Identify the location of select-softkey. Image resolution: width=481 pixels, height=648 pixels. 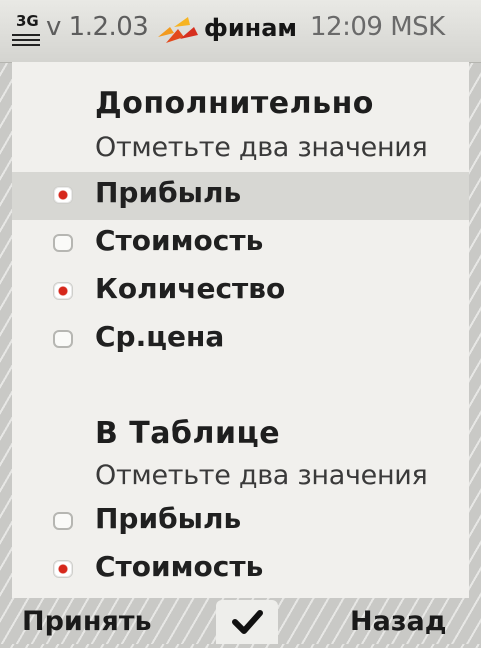
(247, 622).